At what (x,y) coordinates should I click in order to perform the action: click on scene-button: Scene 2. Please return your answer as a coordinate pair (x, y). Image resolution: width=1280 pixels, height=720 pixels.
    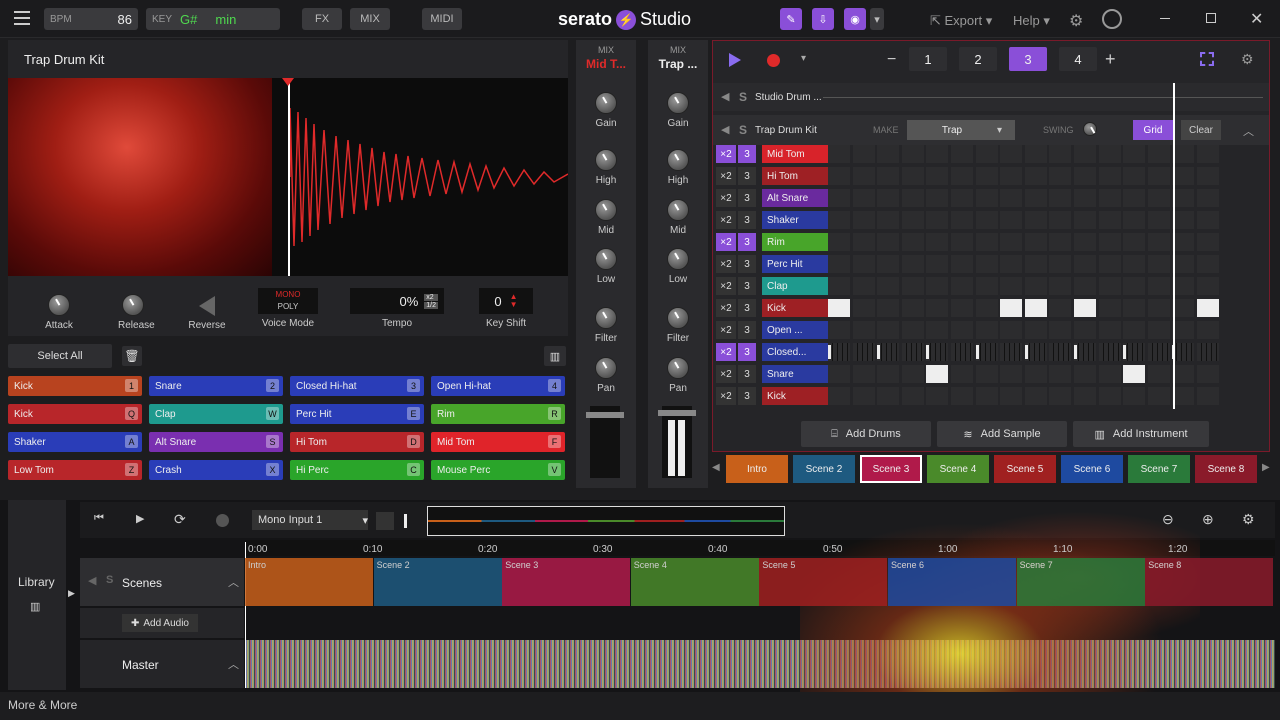
    Looking at the image, I should click on (824, 469).